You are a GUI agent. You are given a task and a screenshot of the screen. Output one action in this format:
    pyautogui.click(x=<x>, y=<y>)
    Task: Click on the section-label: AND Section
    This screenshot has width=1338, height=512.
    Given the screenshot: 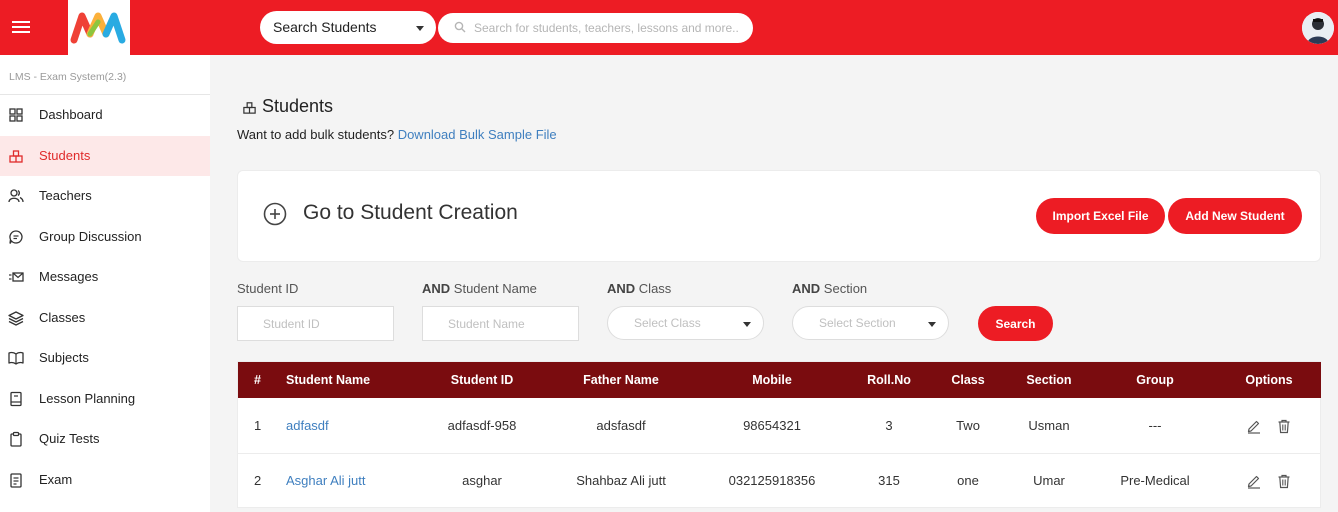 What is the action you would take?
    pyautogui.click(x=829, y=288)
    